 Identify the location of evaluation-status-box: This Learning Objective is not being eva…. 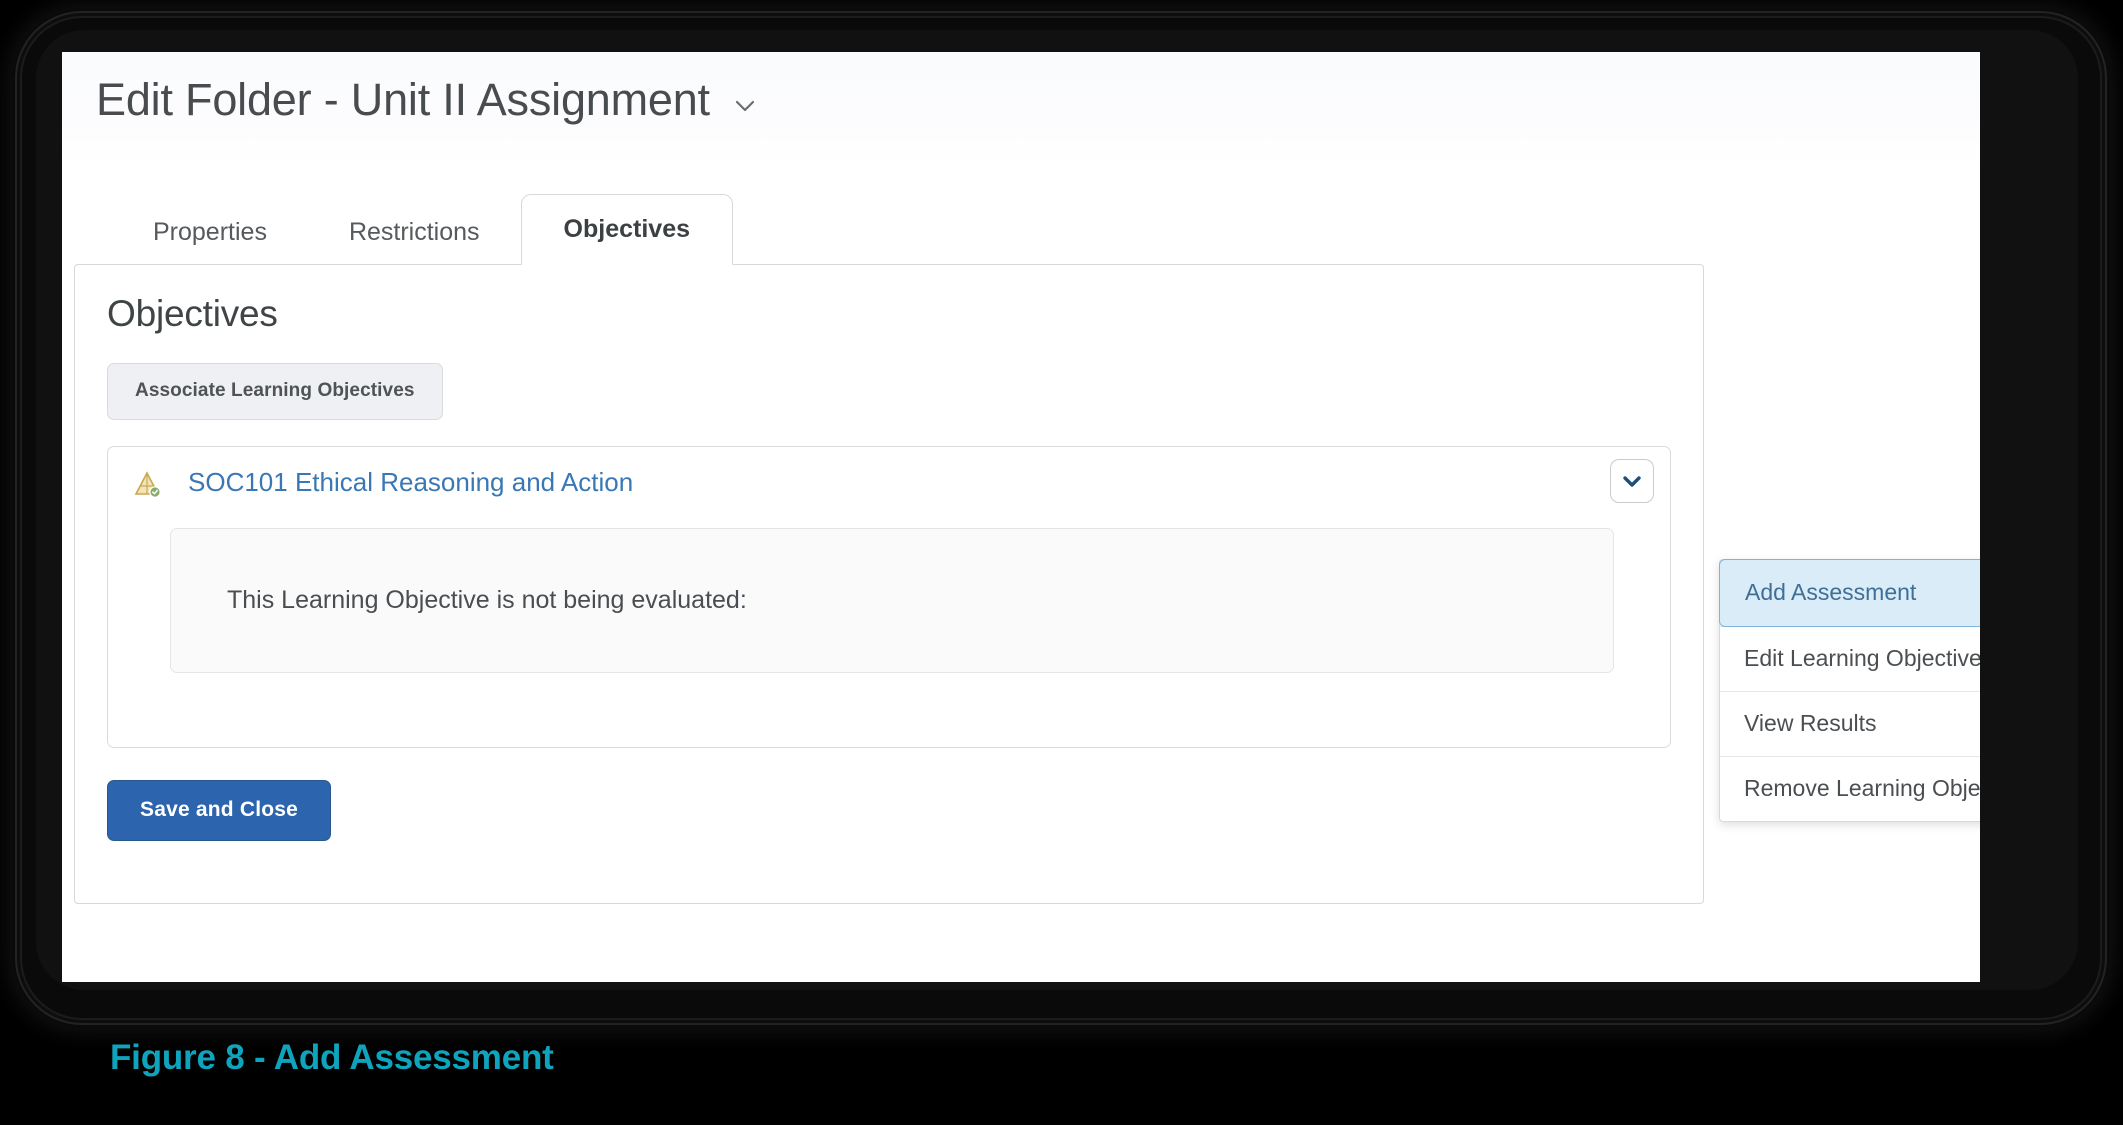
(892, 600).